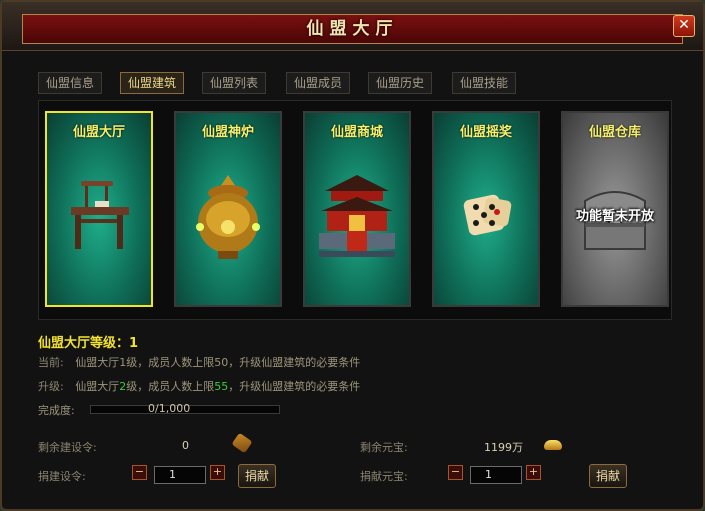  What do you see at coordinates (487, 215) in the screenshot?
I see `dice-icon` at bounding box center [487, 215].